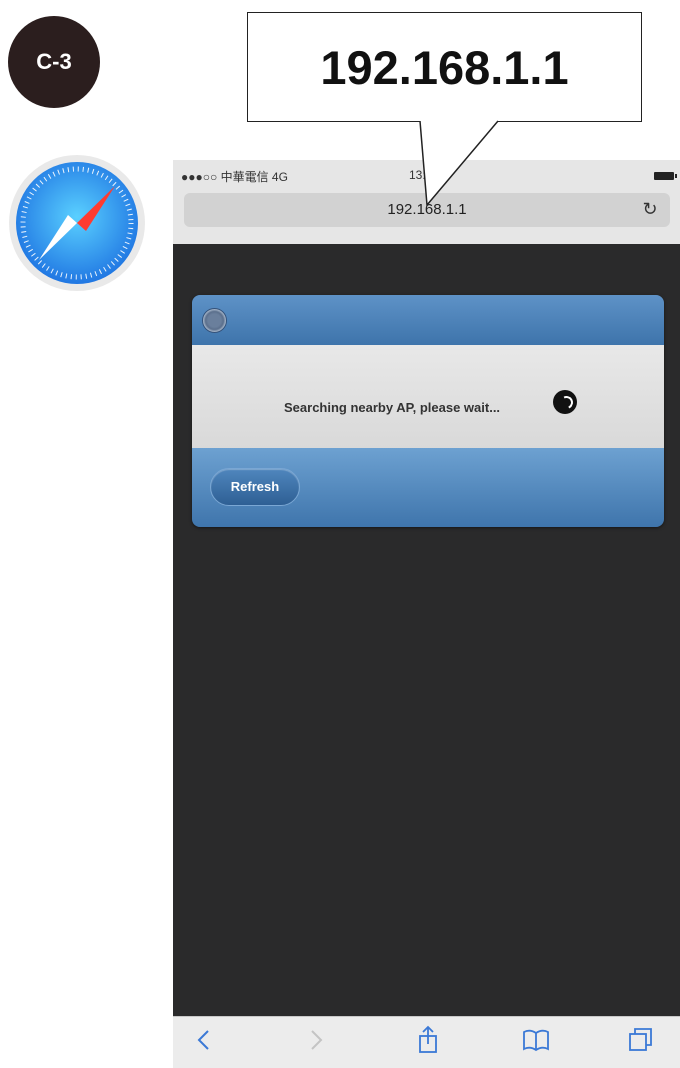  Describe the element at coordinates (650, 209) in the screenshot. I see `reload-icon: ↻` at that location.